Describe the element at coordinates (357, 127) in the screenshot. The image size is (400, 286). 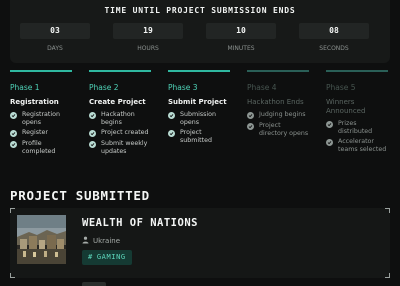
I see `phase-item: Prizes distributed` at that location.